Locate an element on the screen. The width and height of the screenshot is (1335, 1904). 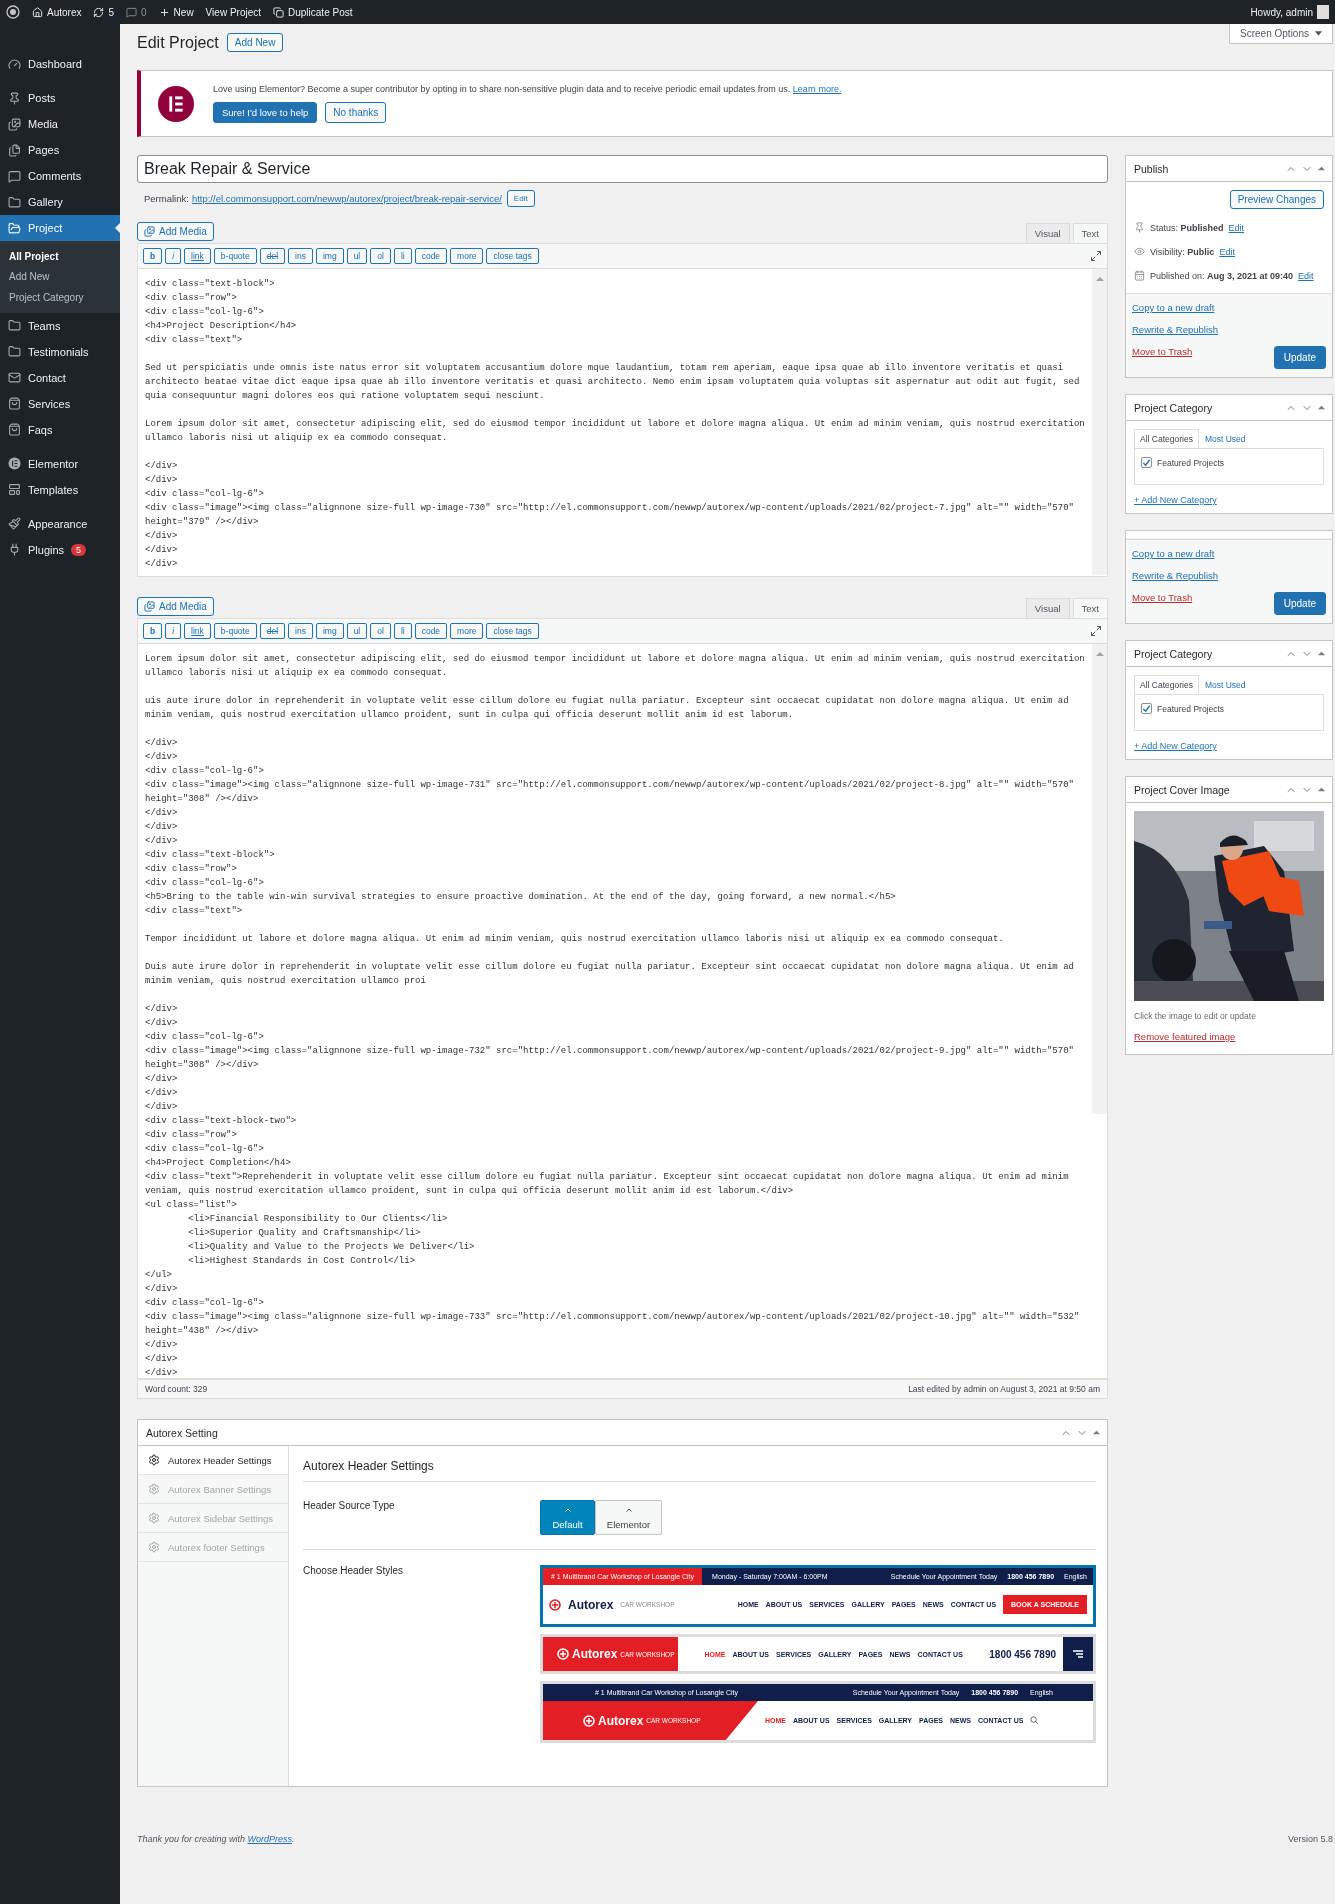
new-link: New is located at coordinates (183, 12).